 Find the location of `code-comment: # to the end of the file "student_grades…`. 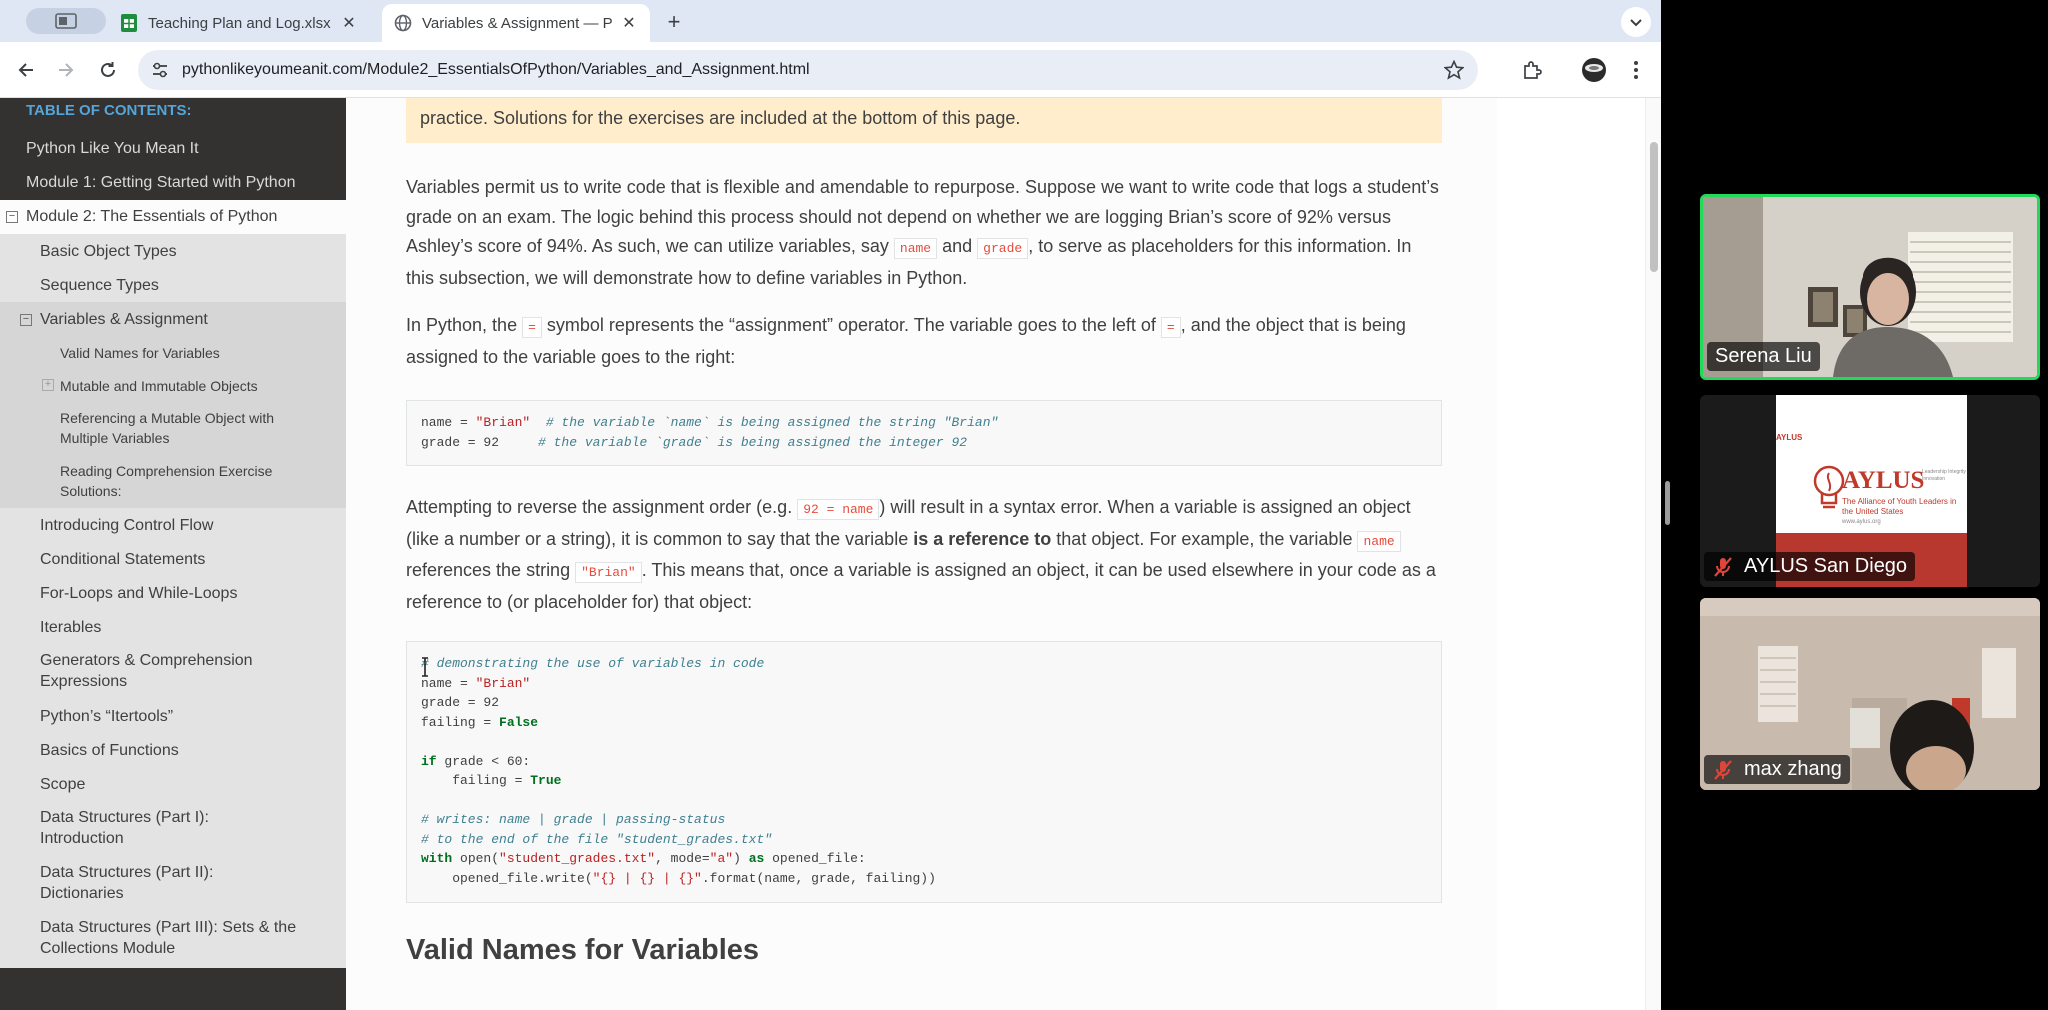

code-comment: # to the end of the file "student_grades… is located at coordinates (597, 839).